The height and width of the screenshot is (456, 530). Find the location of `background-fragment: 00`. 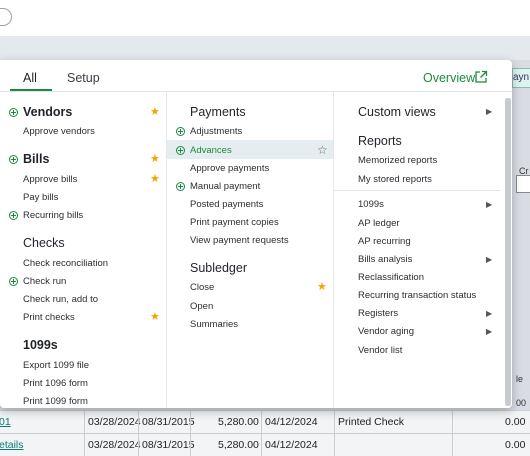

background-fragment: 00 is located at coordinates (521, 403).